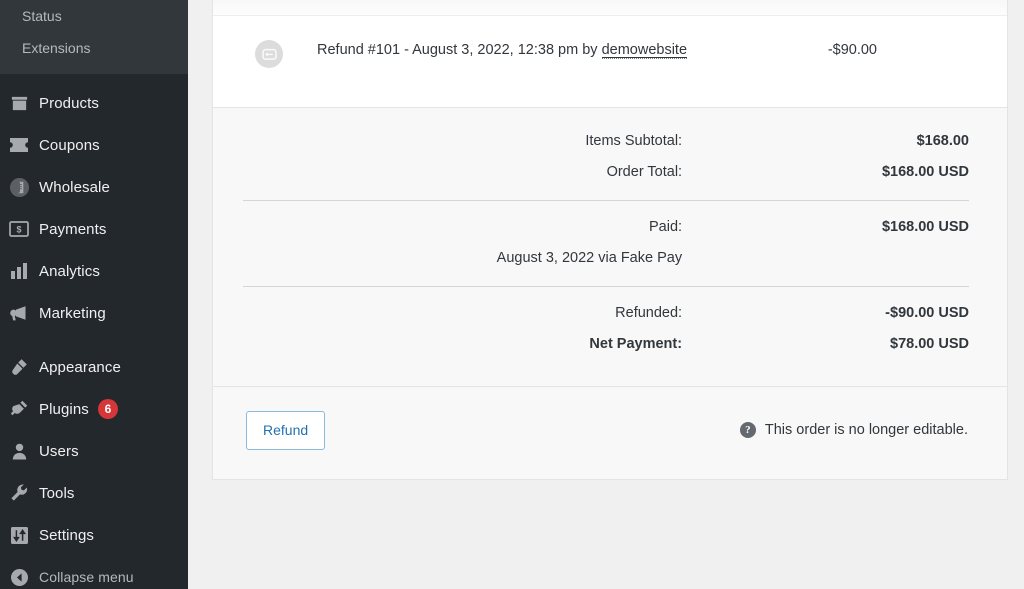 This screenshot has width=1024, height=589. Describe the element at coordinates (66, 535) in the screenshot. I see `sidebar-item-label: Settings` at that location.